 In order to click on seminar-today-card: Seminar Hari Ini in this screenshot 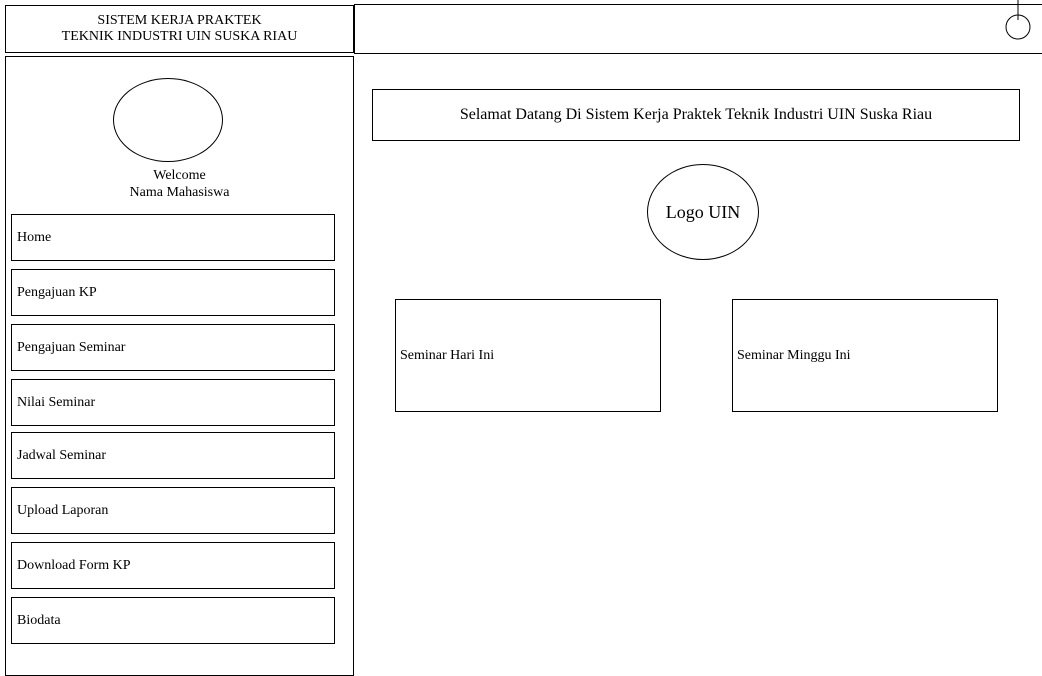, I will do `click(528, 355)`.